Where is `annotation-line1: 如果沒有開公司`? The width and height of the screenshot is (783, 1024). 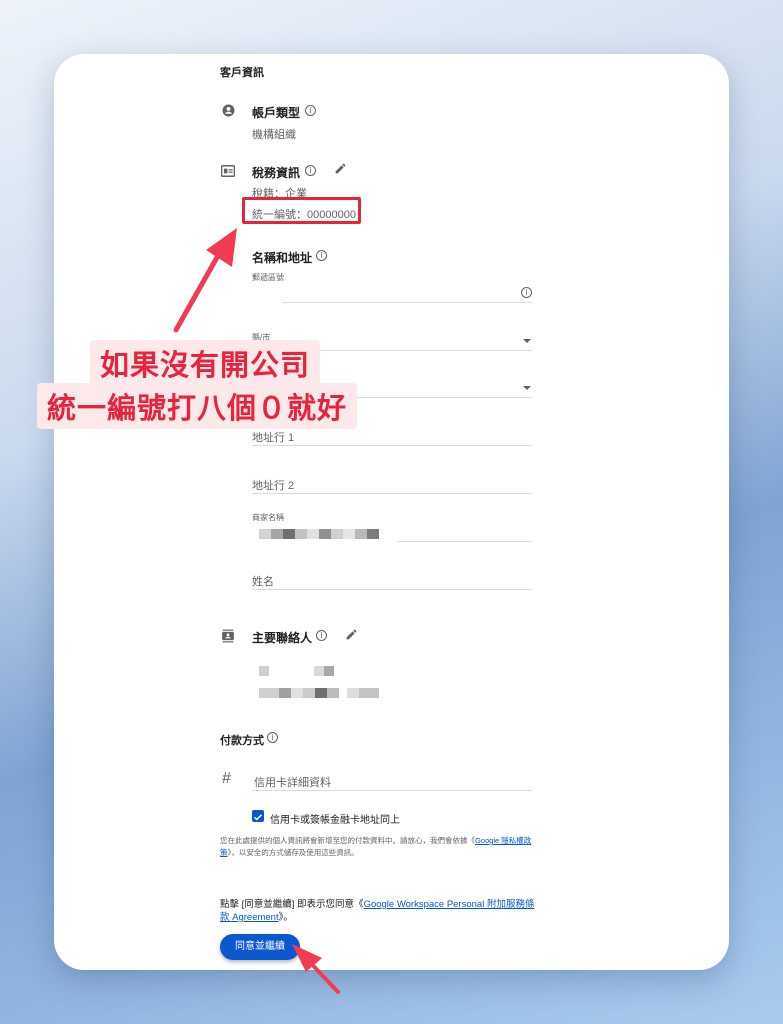
annotation-line1: 如果沒有開公司 is located at coordinates (205, 363).